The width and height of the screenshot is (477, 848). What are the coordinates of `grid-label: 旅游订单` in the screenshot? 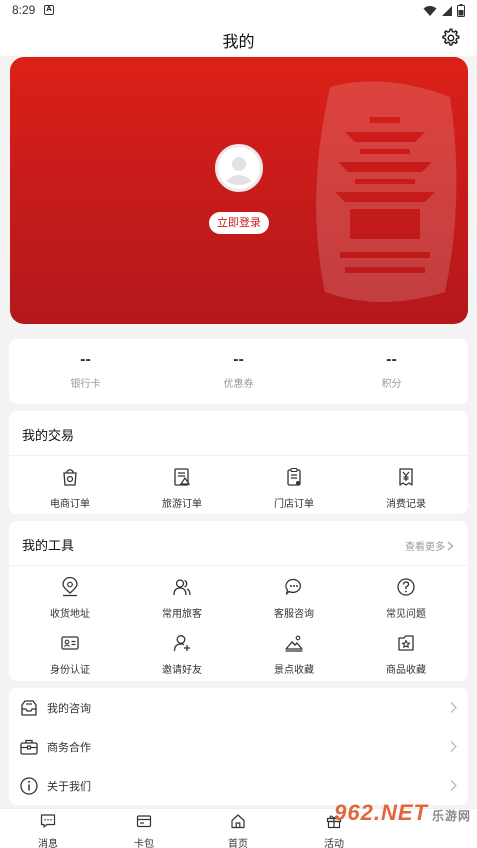 It's located at (182, 504).